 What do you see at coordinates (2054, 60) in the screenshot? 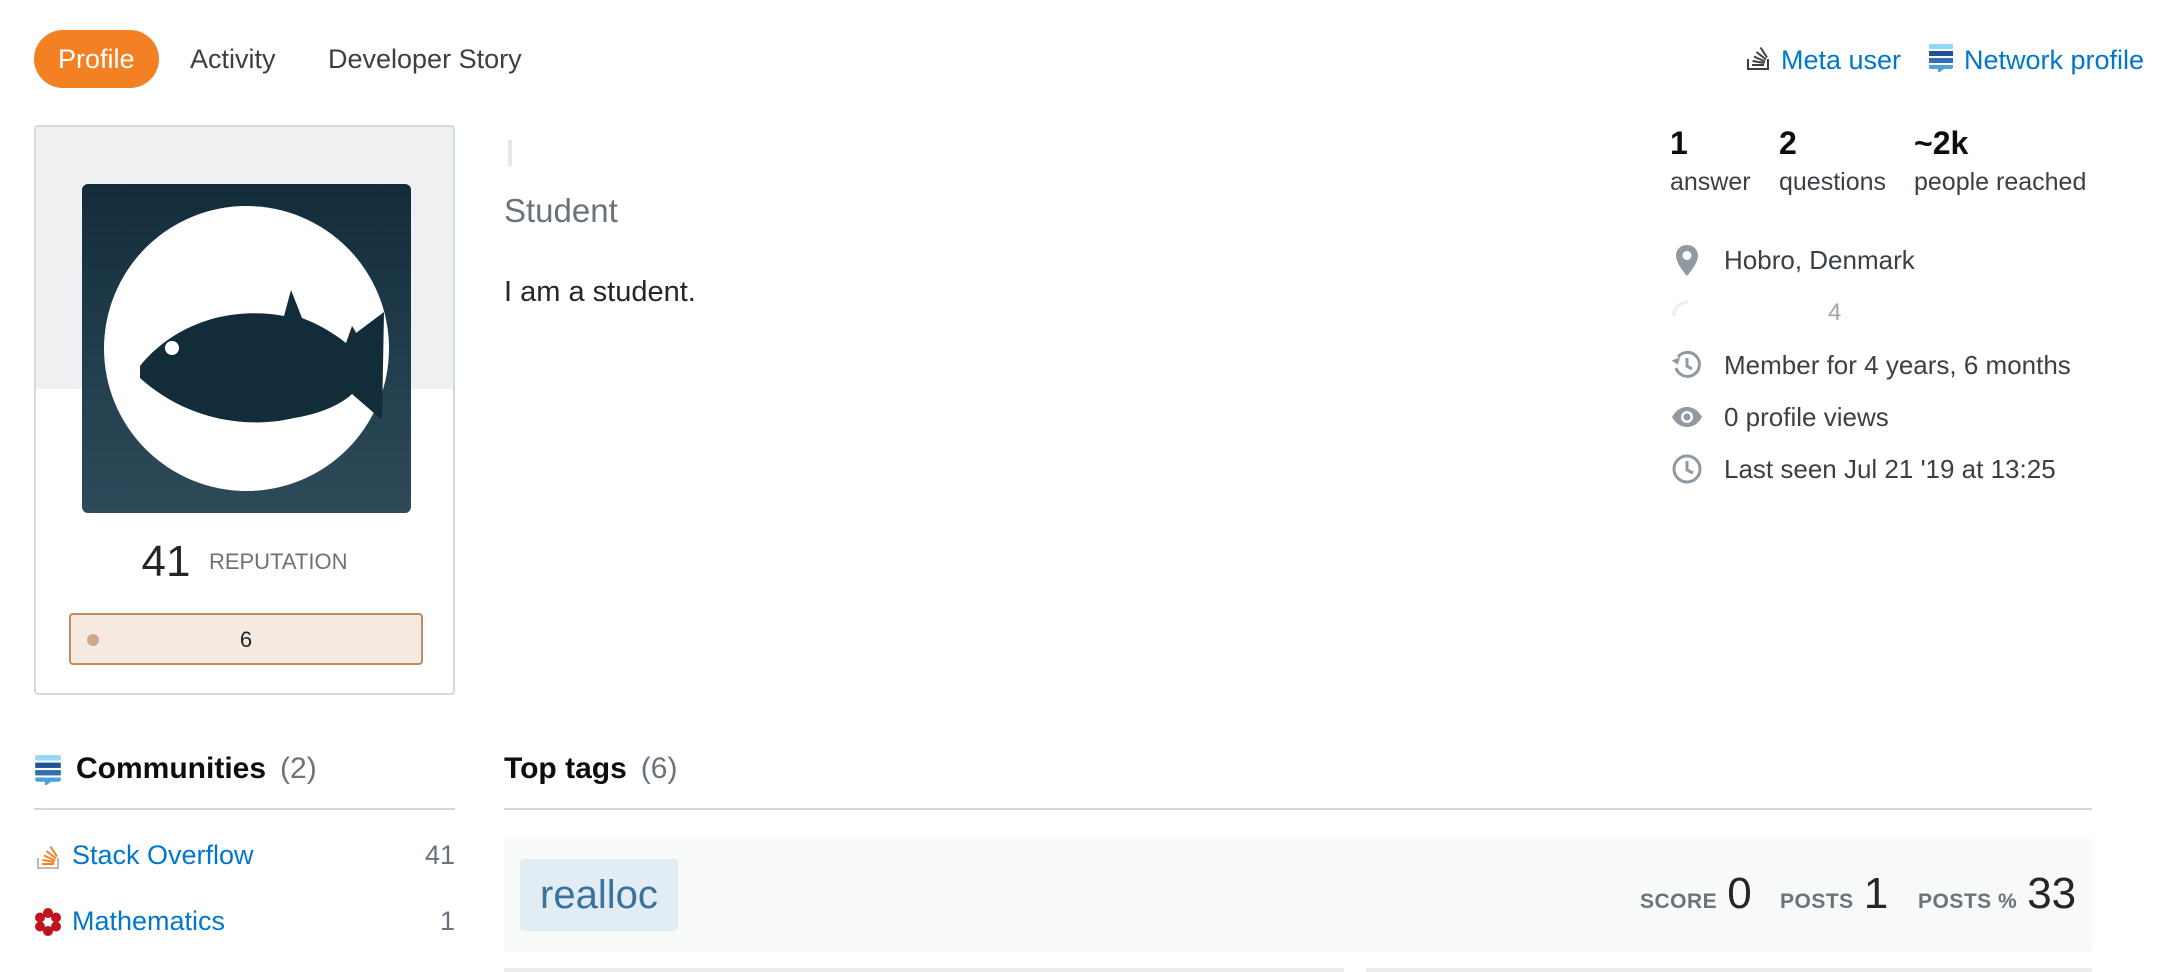
I see `network-profile-label: Network profile` at bounding box center [2054, 60].